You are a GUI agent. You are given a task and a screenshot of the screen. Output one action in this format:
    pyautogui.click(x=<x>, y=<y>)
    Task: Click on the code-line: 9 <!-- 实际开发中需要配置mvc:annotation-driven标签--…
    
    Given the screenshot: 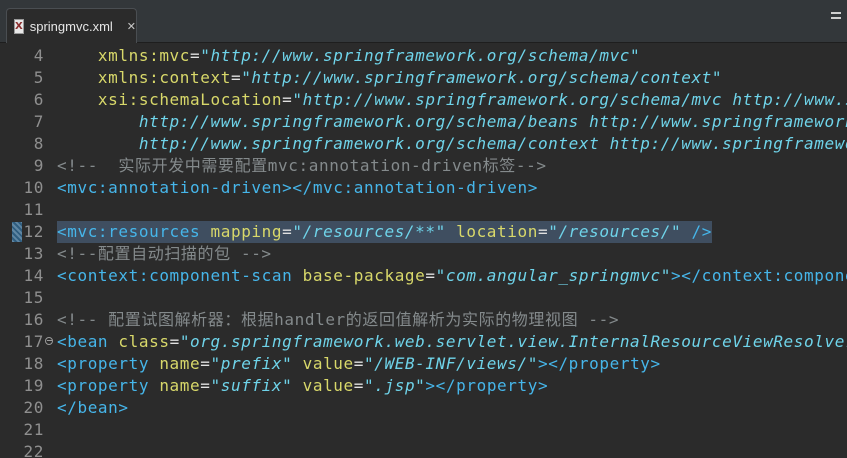 What is the action you would take?
    pyautogui.click(x=423, y=166)
    